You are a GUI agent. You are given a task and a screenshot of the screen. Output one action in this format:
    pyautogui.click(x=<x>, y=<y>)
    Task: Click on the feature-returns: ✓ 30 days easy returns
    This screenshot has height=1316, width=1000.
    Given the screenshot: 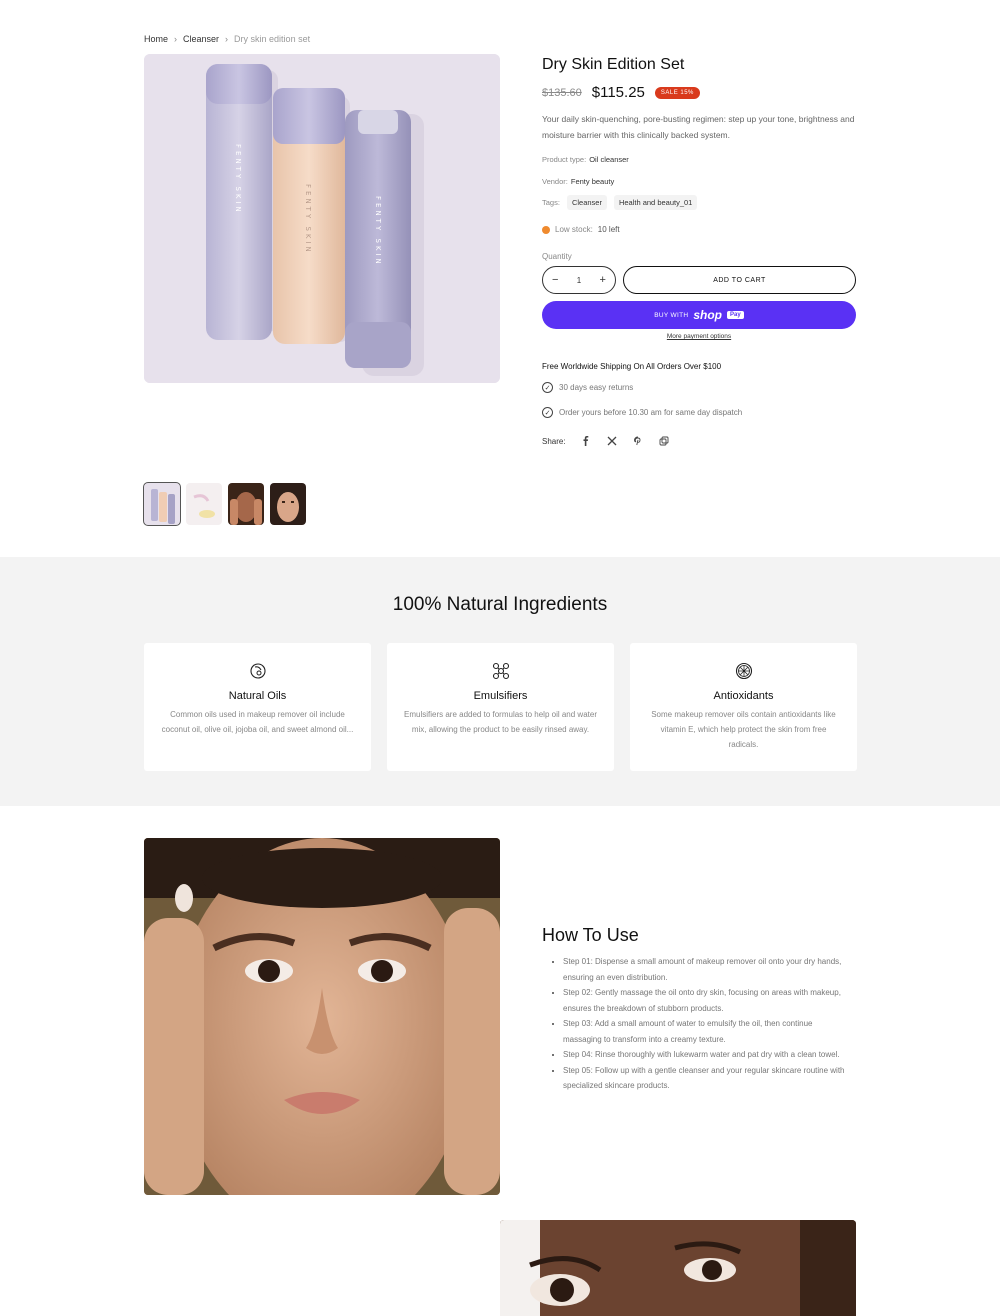 What is the action you would take?
    pyautogui.click(x=699, y=387)
    